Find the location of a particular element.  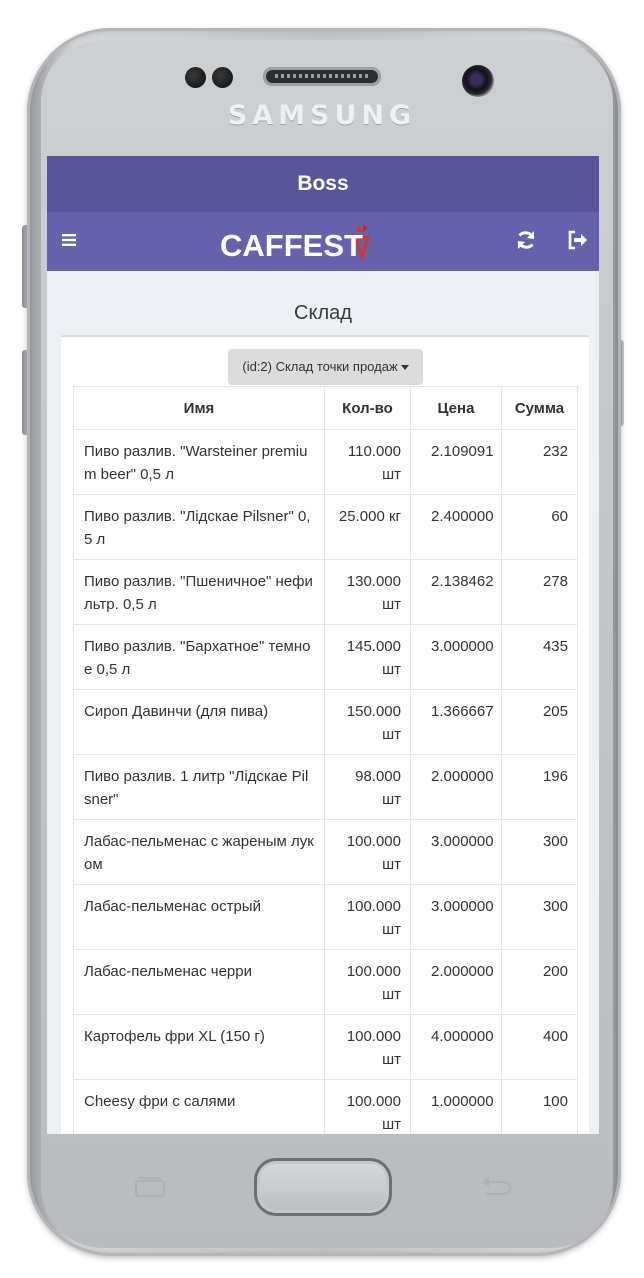

cell-sum: 200 is located at coordinates (539, 982).